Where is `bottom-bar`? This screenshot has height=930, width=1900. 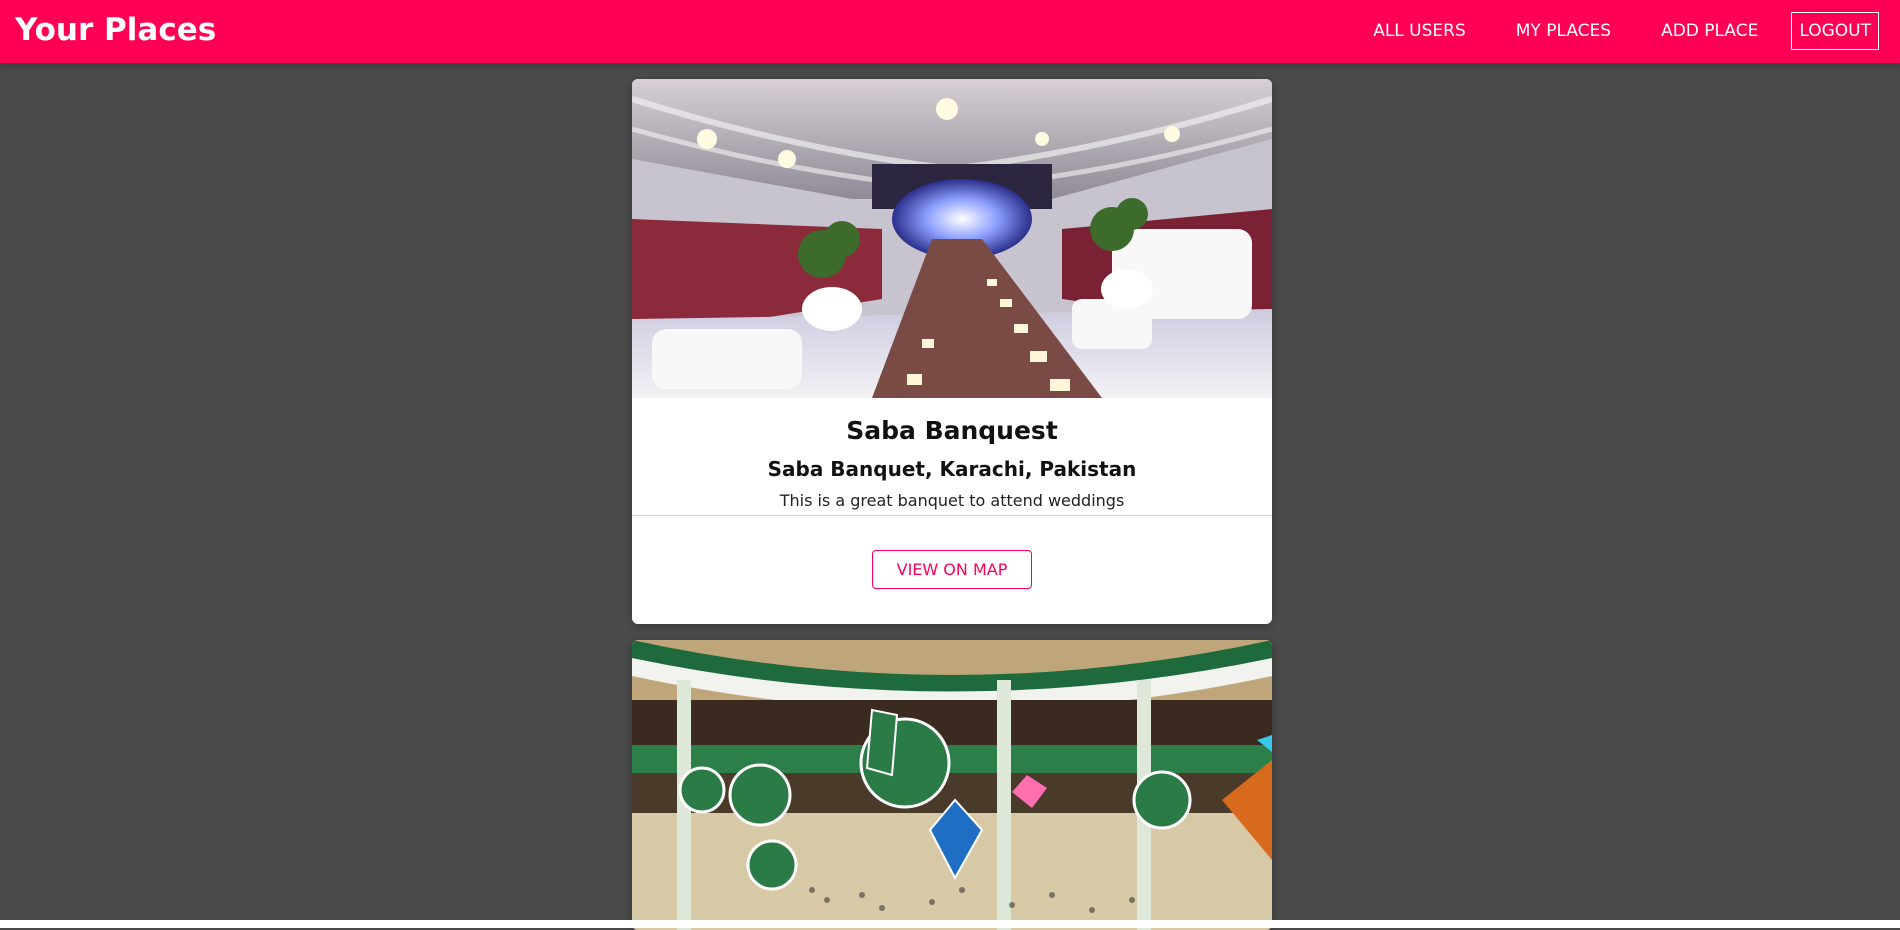 bottom-bar is located at coordinates (950, 924).